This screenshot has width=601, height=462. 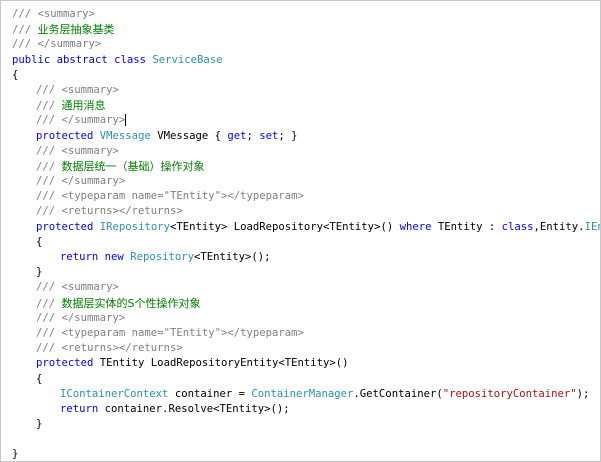 What do you see at coordinates (305, 409) in the screenshot?
I see `code-line: return container.Resolve<TEntity>();` at bounding box center [305, 409].